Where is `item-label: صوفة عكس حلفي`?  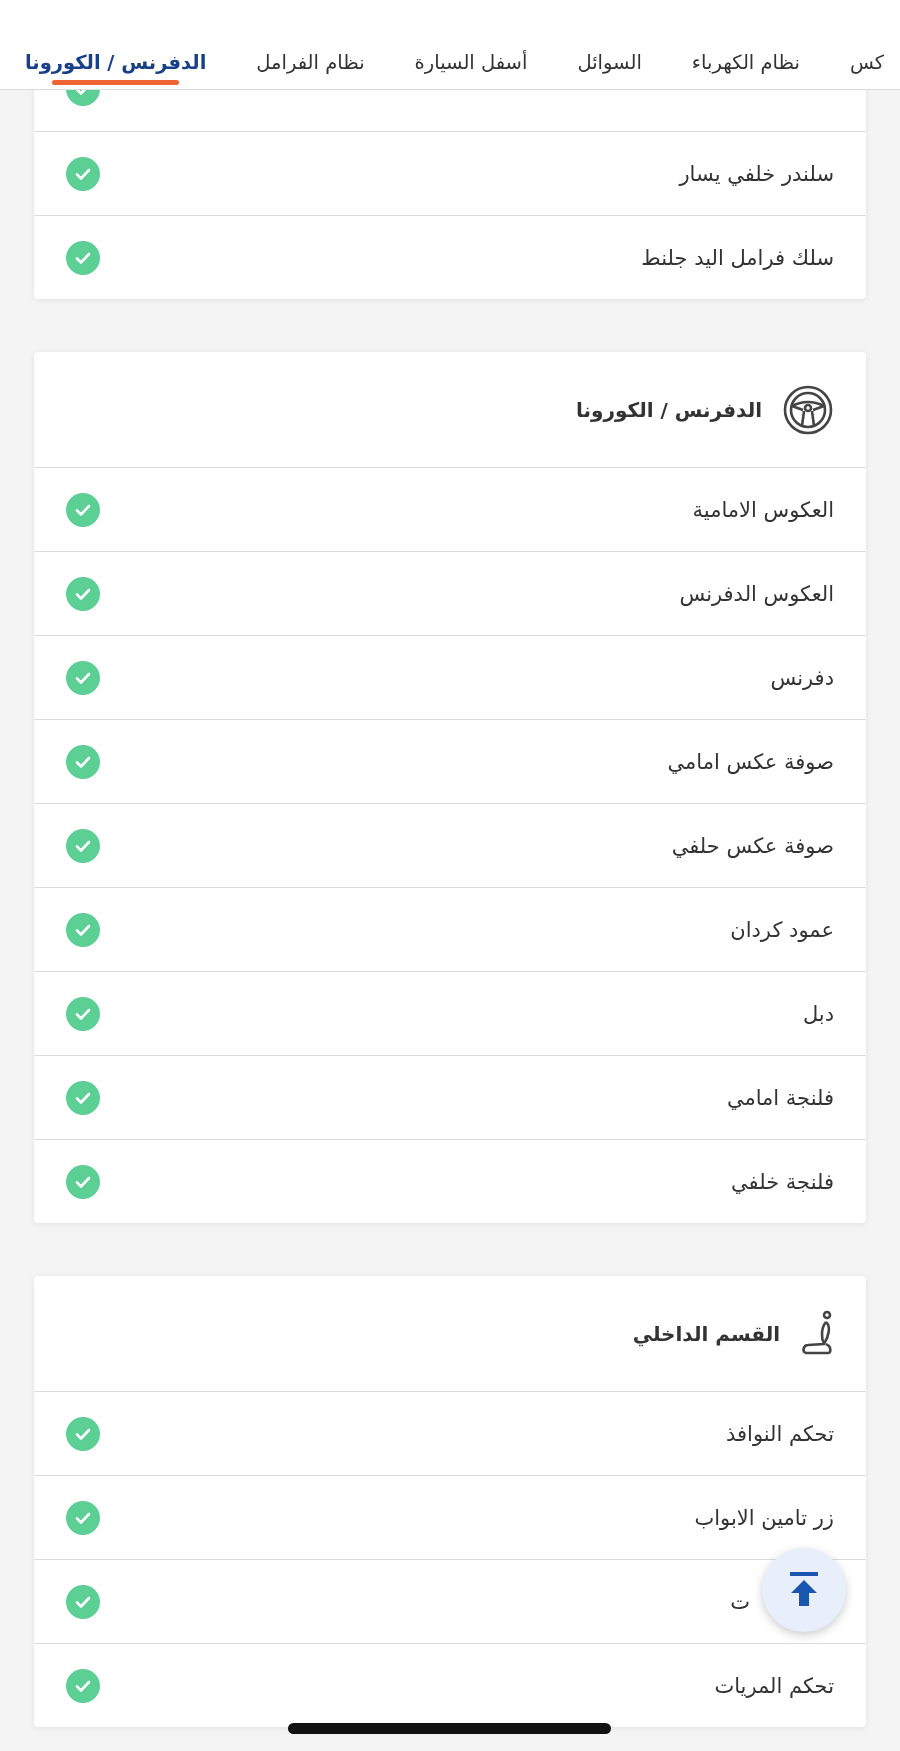 item-label: صوفة عكس حلفي is located at coordinates (752, 845).